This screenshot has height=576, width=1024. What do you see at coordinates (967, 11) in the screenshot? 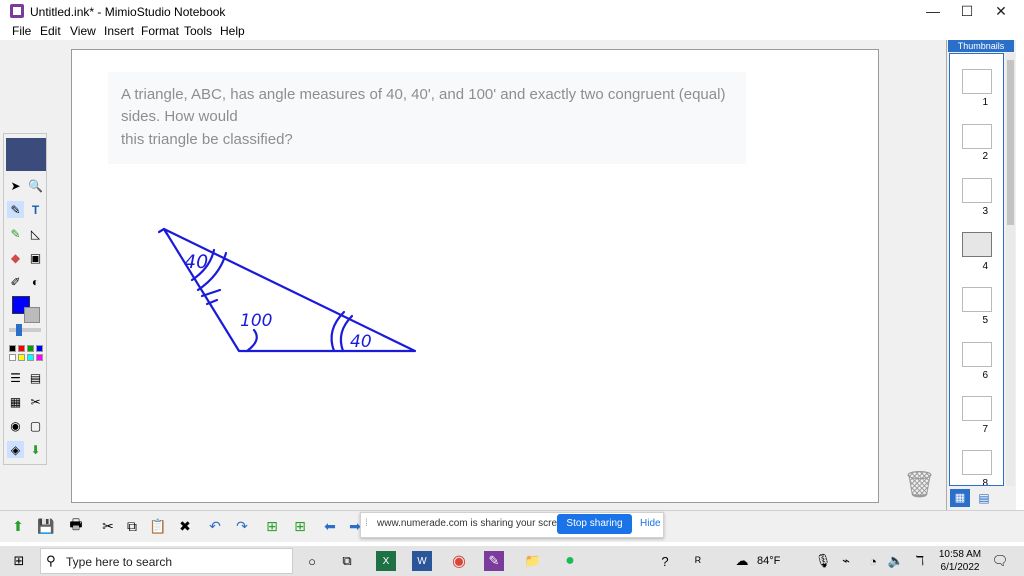
I see `maximize-button: ☐` at bounding box center [967, 11].